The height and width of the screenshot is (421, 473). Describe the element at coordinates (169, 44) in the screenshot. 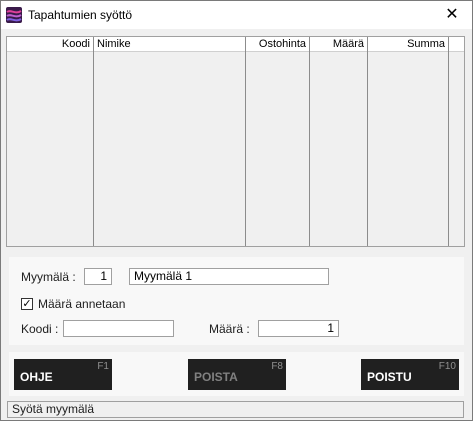

I see `column-header-item: Nimike` at that location.